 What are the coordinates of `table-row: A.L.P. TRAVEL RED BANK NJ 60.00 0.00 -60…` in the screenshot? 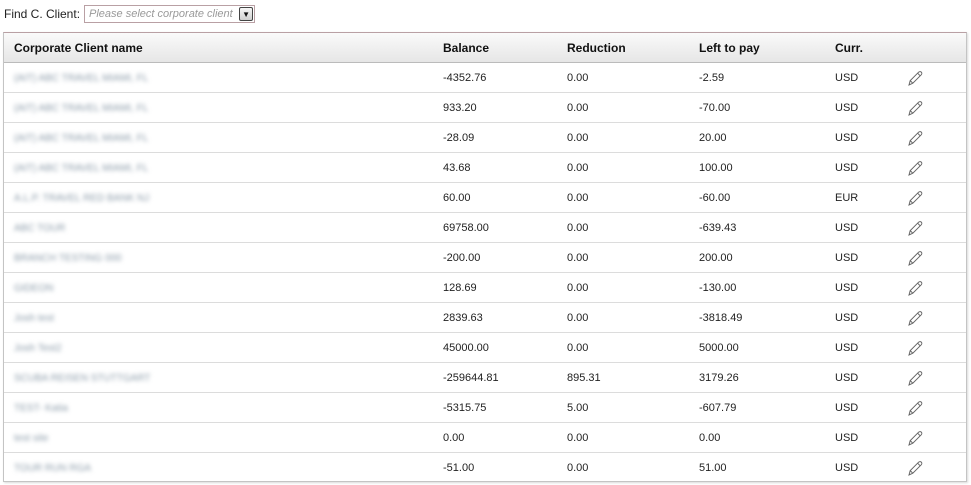 It's located at (485, 197).